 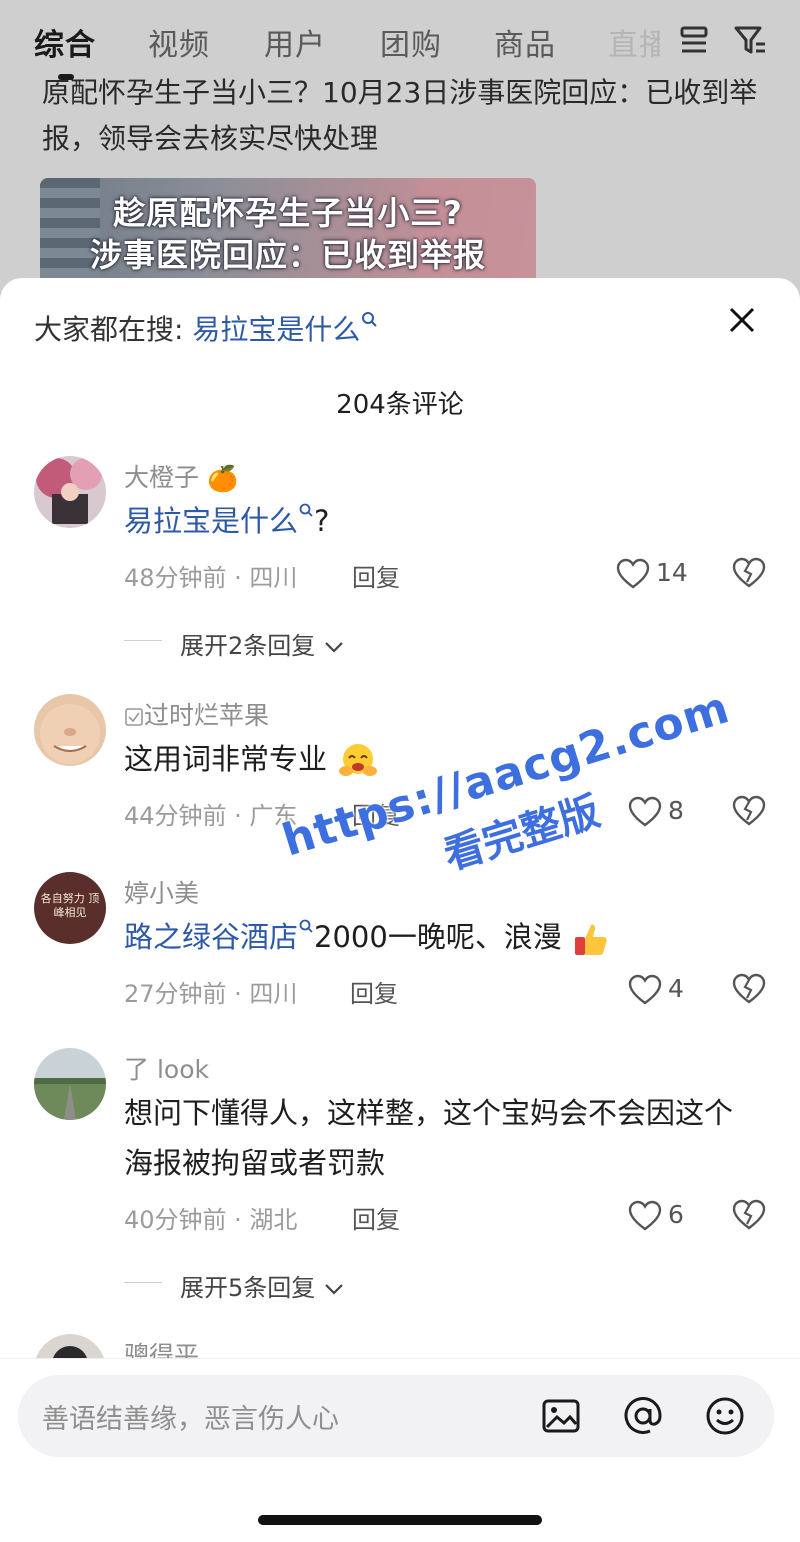 What do you see at coordinates (211, 937) in the screenshot?
I see `comment-keyword-link: 路之绿谷酒店` at bounding box center [211, 937].